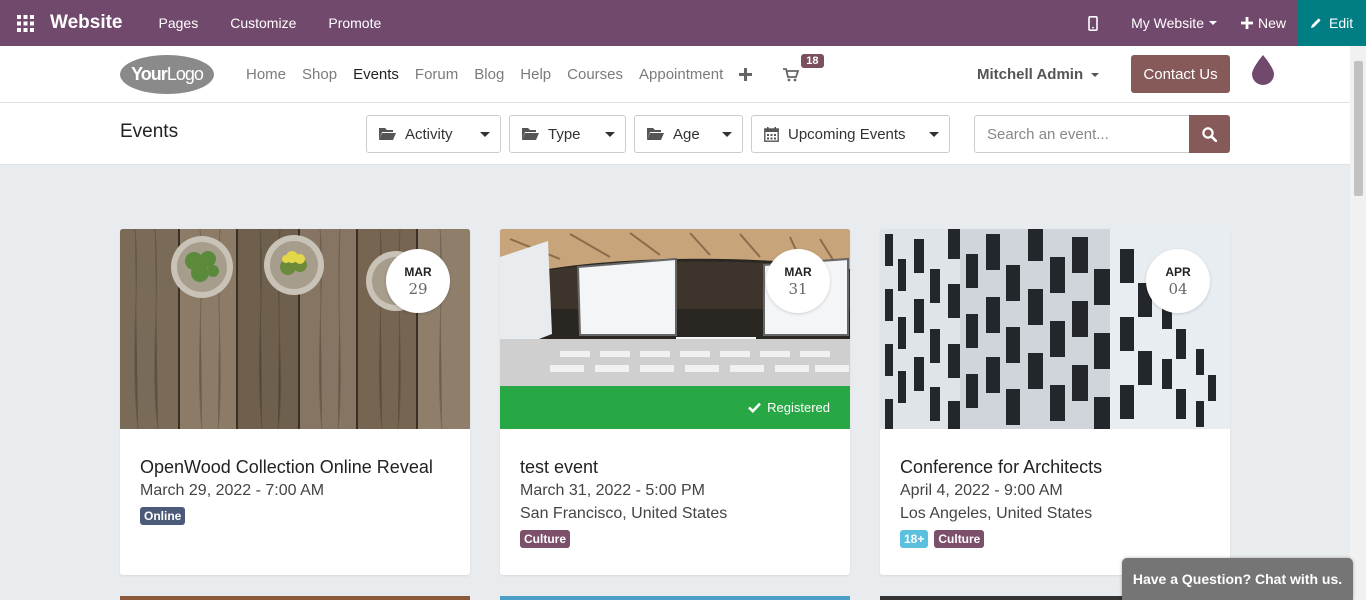 This screenshot has width=1366, height=600. Describe the element at coordinates (319, 74) in the screenshot. I see `nav-shop: Shop` at that location.